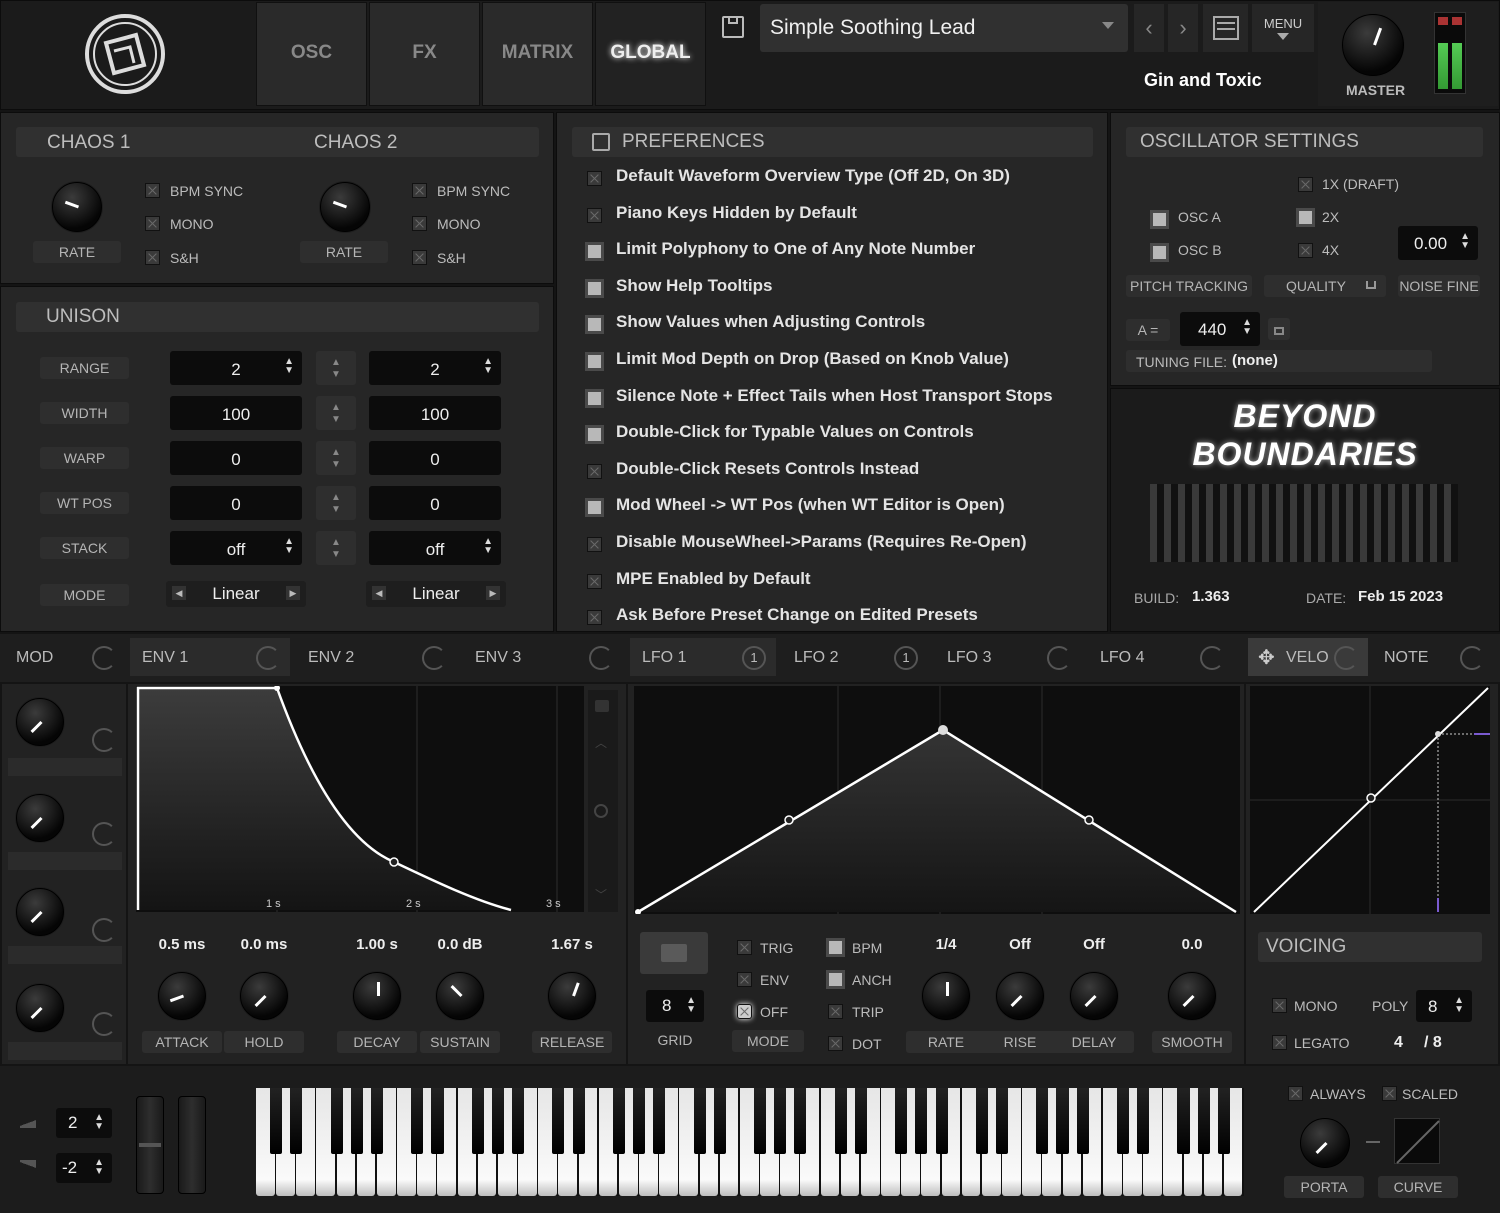 Image resolution: width=1500 pixels, height=1213 pixels. I want to click on pitch-tracking-button: PITCH TRACKING, so click(1189, 286).